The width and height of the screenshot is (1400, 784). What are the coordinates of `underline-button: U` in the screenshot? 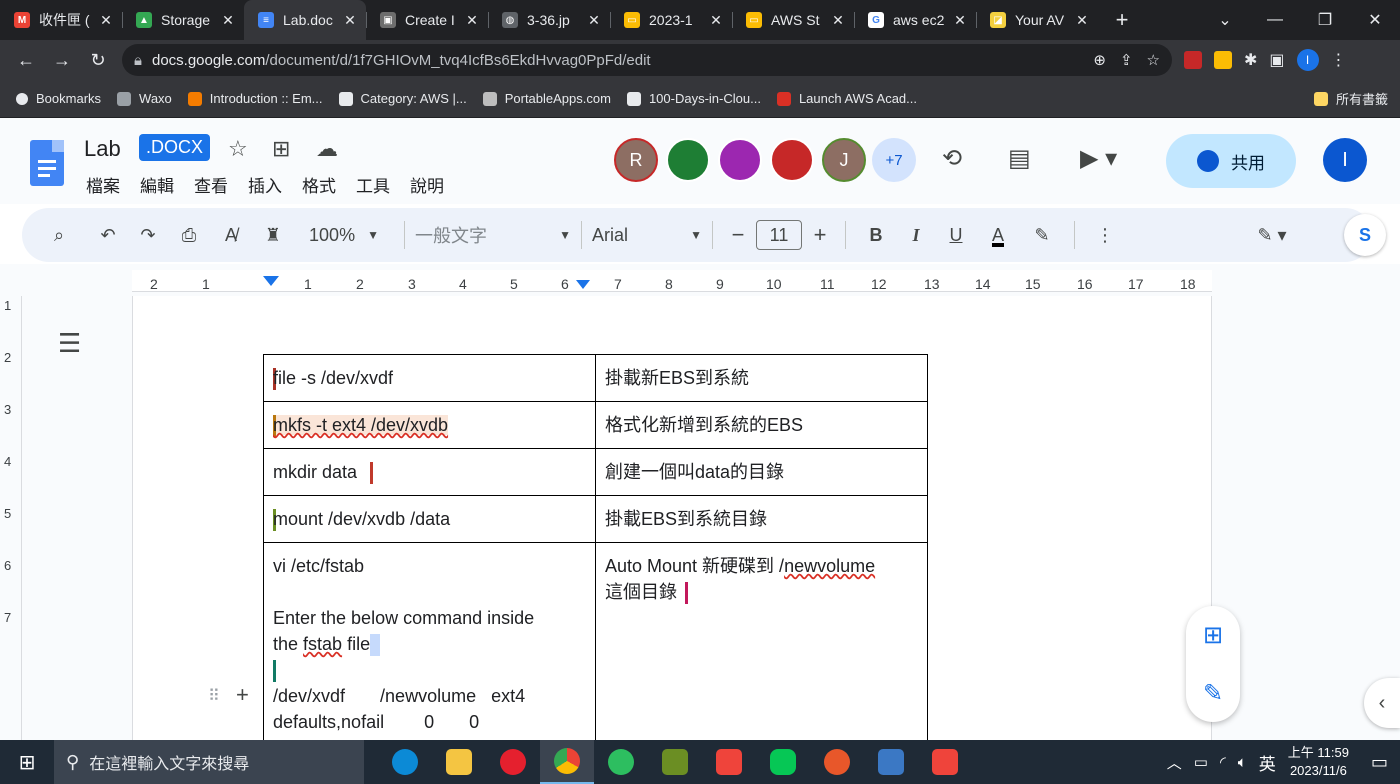 It's located at (956, 235).